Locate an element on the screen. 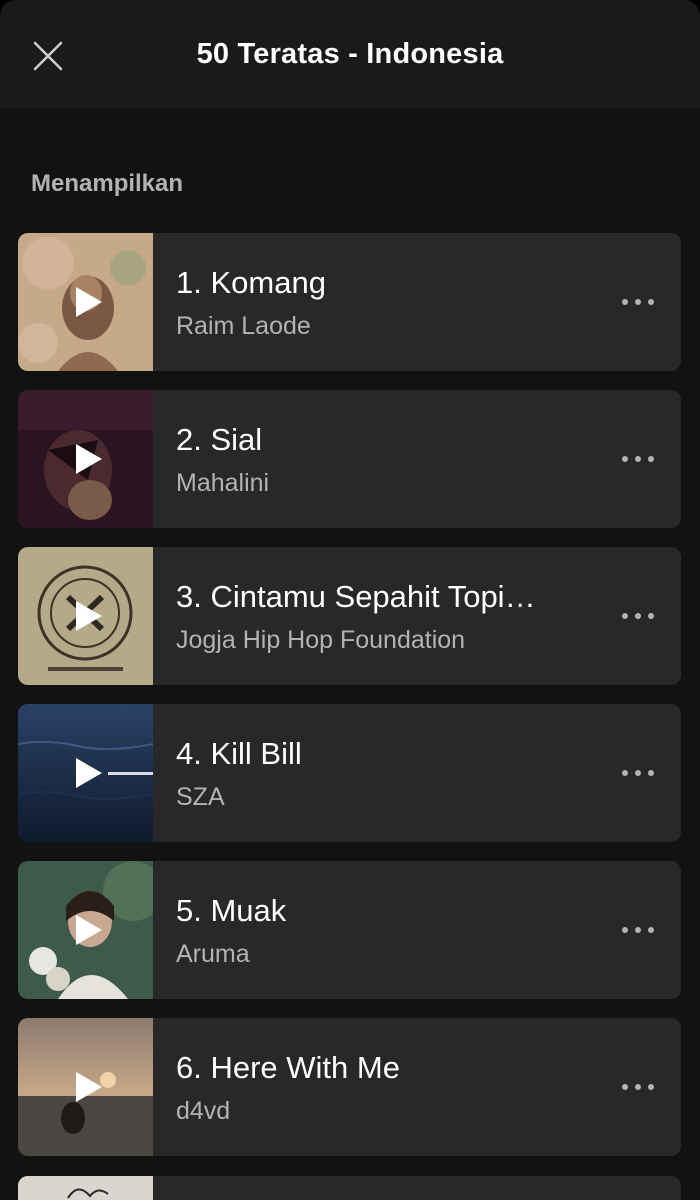 The height and width of the screenshot is (1200, 700). track-title: 5. Muak is located at coordinates (231, 910).